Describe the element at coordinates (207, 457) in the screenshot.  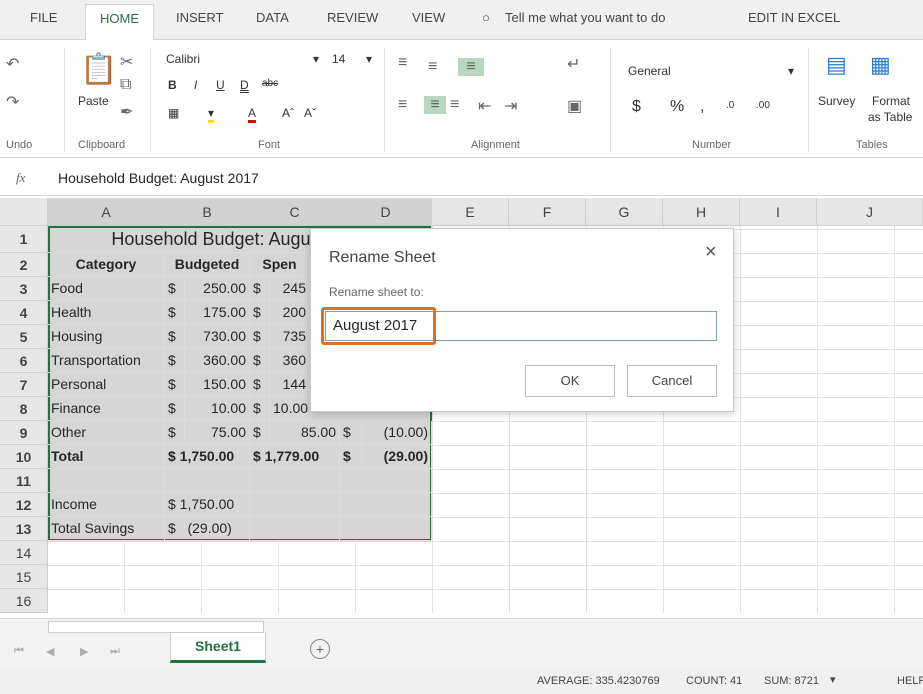
I see `total-budgeted-cell: $ 1,750.00` at that location.